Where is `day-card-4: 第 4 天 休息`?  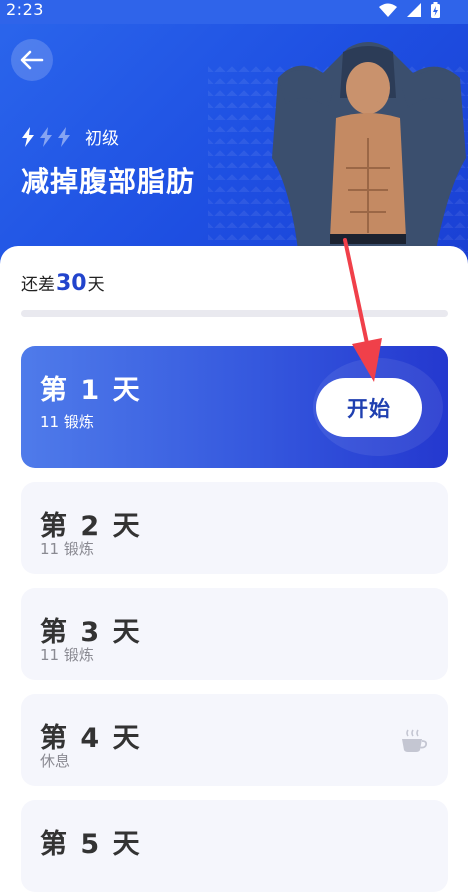 day-card-4: 第 4 天 休息 is located at coordinates (234, 740).